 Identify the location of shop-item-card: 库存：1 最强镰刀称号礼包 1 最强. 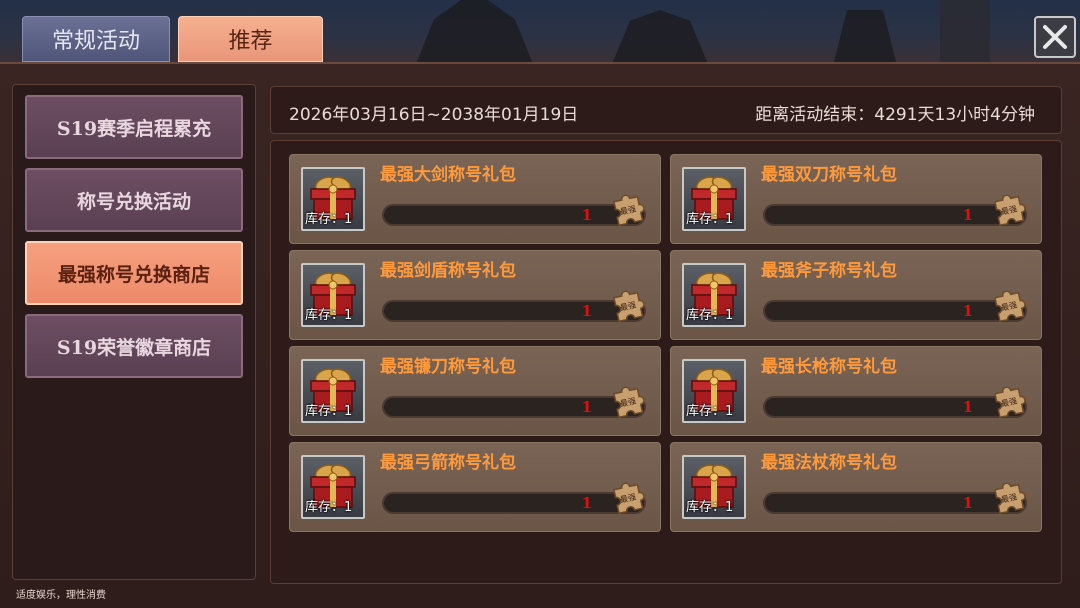
(475, 391).